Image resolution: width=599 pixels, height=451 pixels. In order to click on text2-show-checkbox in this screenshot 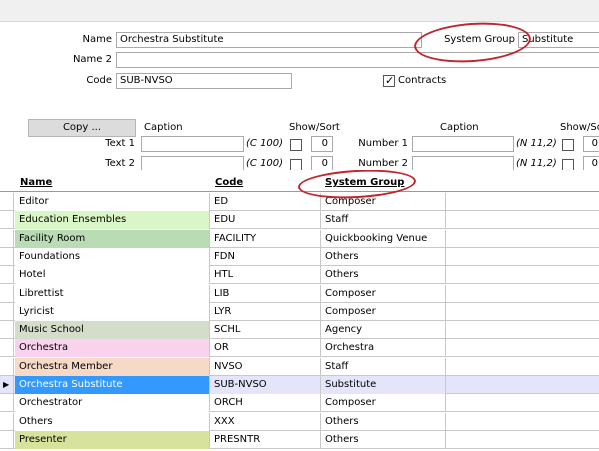, I will do `click(296, 164)`.